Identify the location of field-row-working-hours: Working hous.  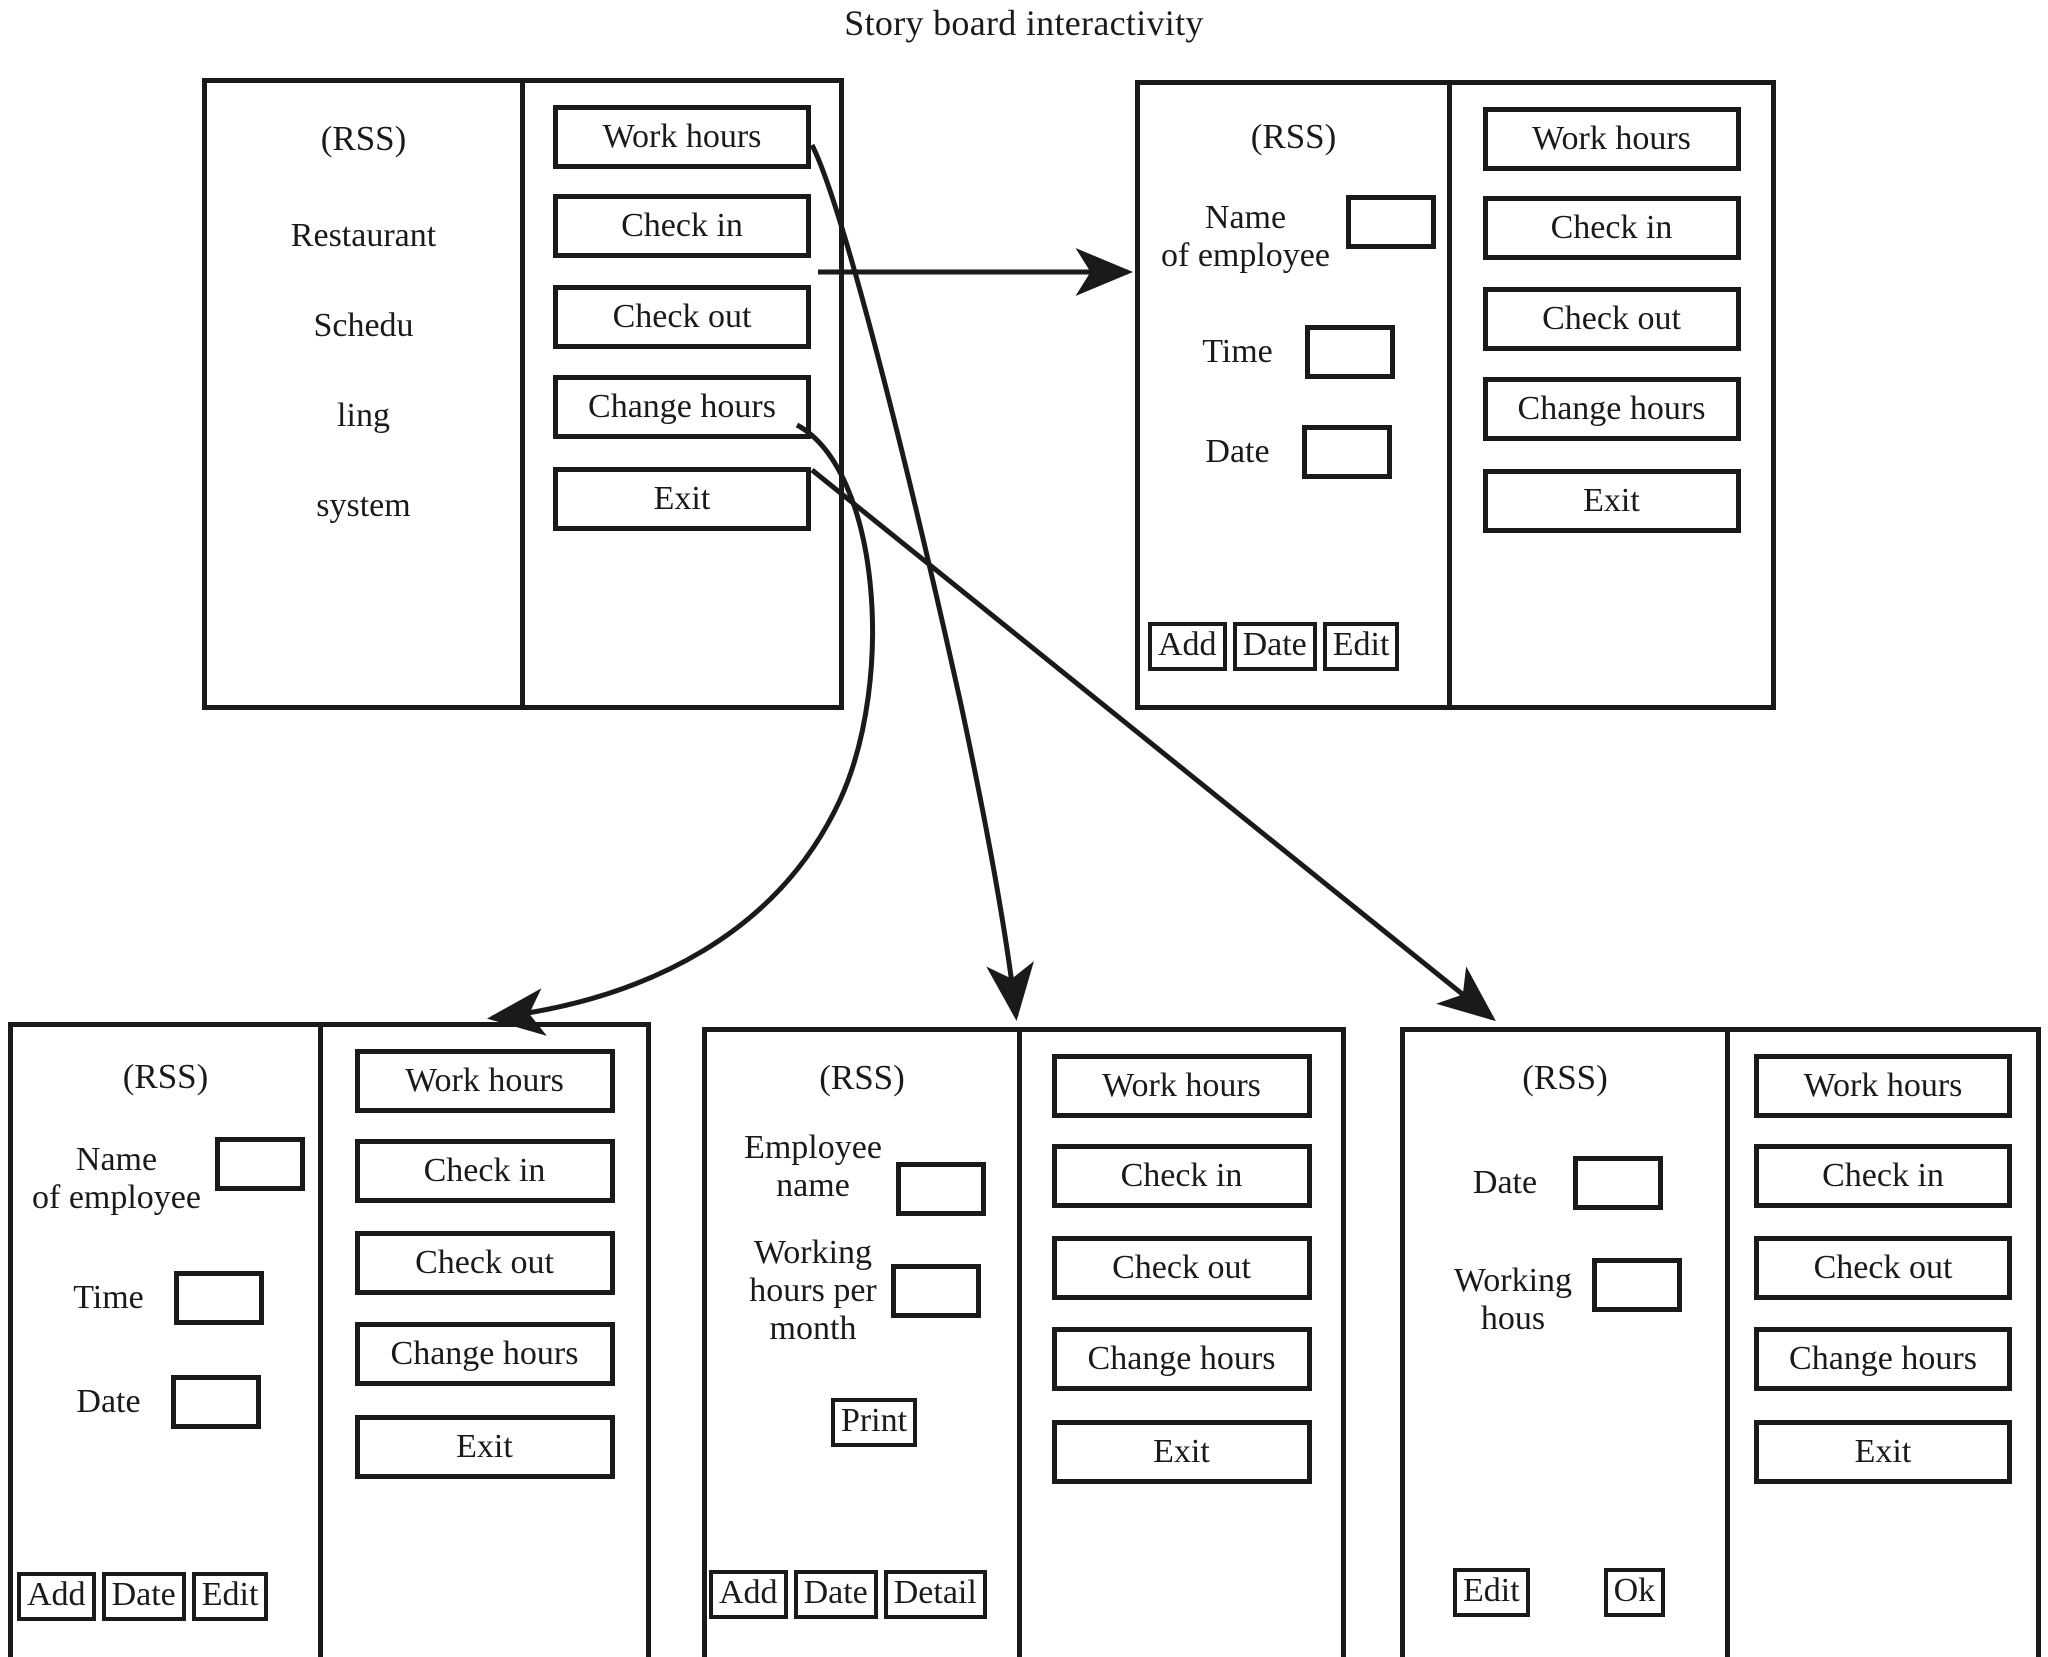
(1565, 1300).